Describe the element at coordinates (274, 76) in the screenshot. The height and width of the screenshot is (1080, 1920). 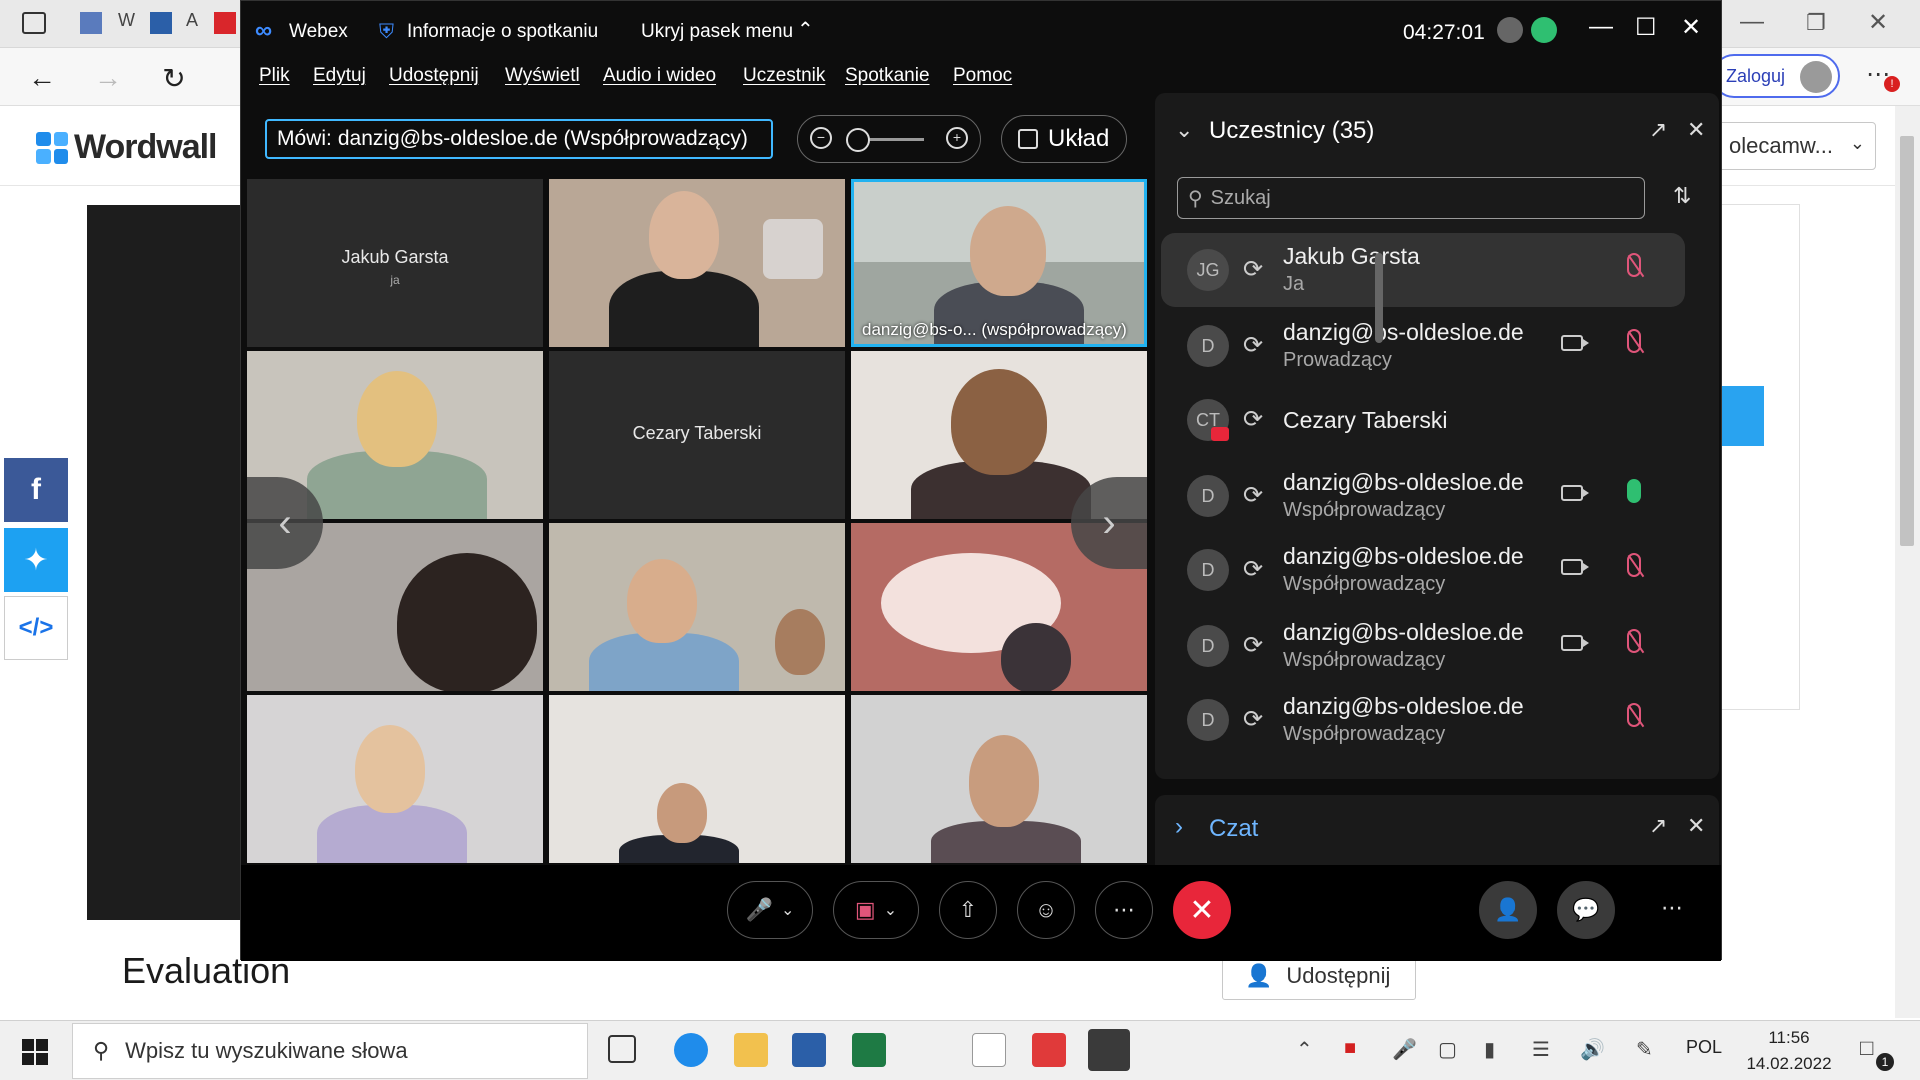
I see `menu-item: Plik` at that location.